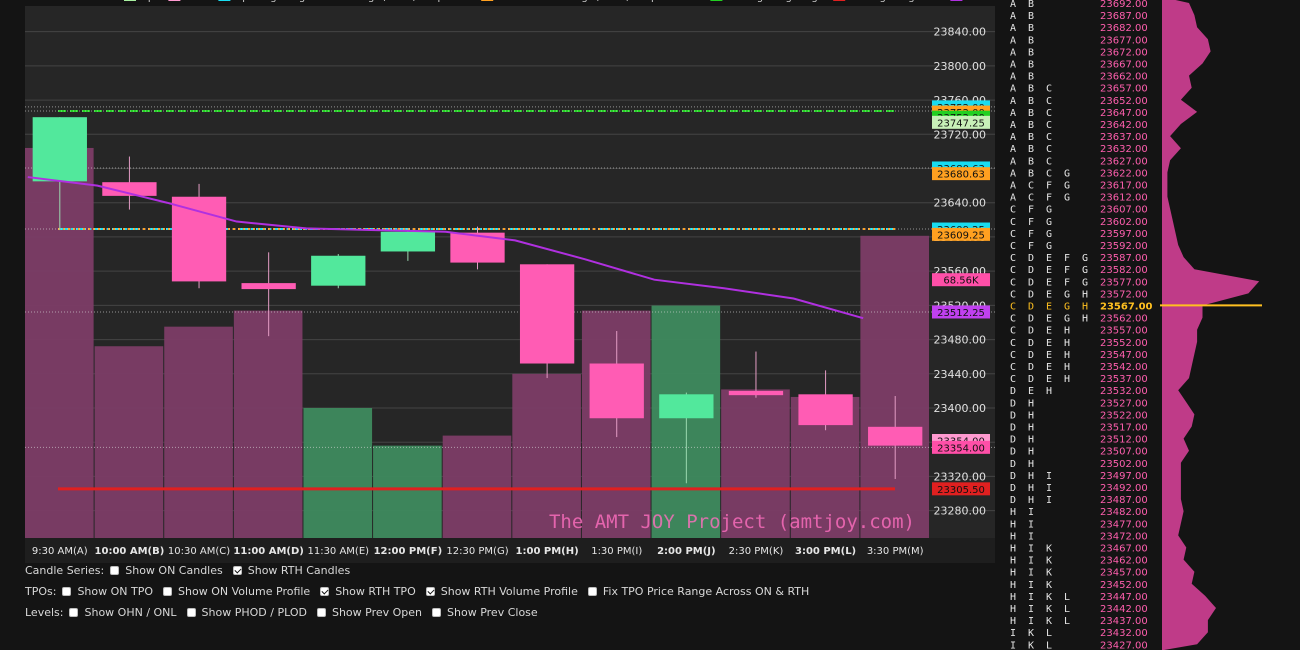 The image size is (1300, 650). I want to click on tpo-price: 23527.00, so click(1124, 403).